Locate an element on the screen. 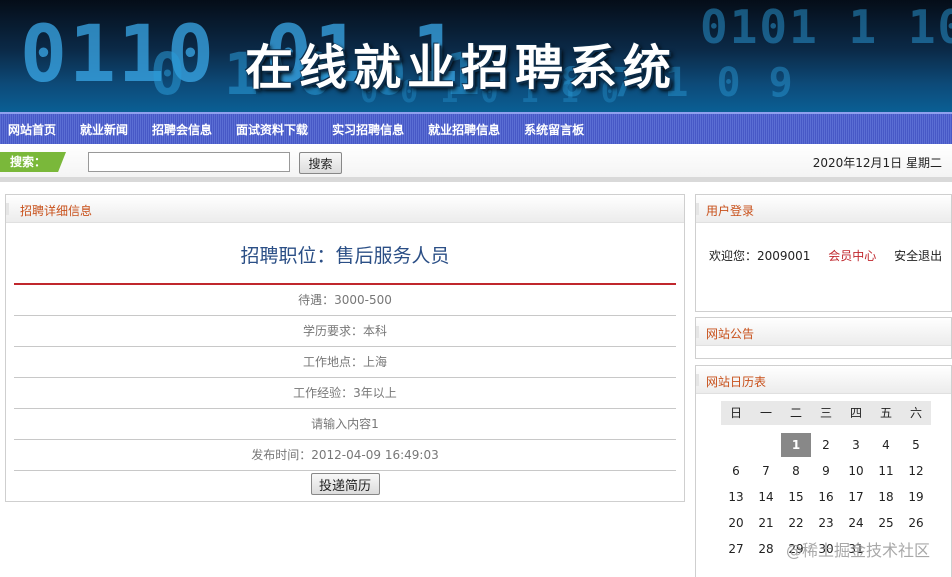  calendar-day: 27 is located at coordinates (736, 549).